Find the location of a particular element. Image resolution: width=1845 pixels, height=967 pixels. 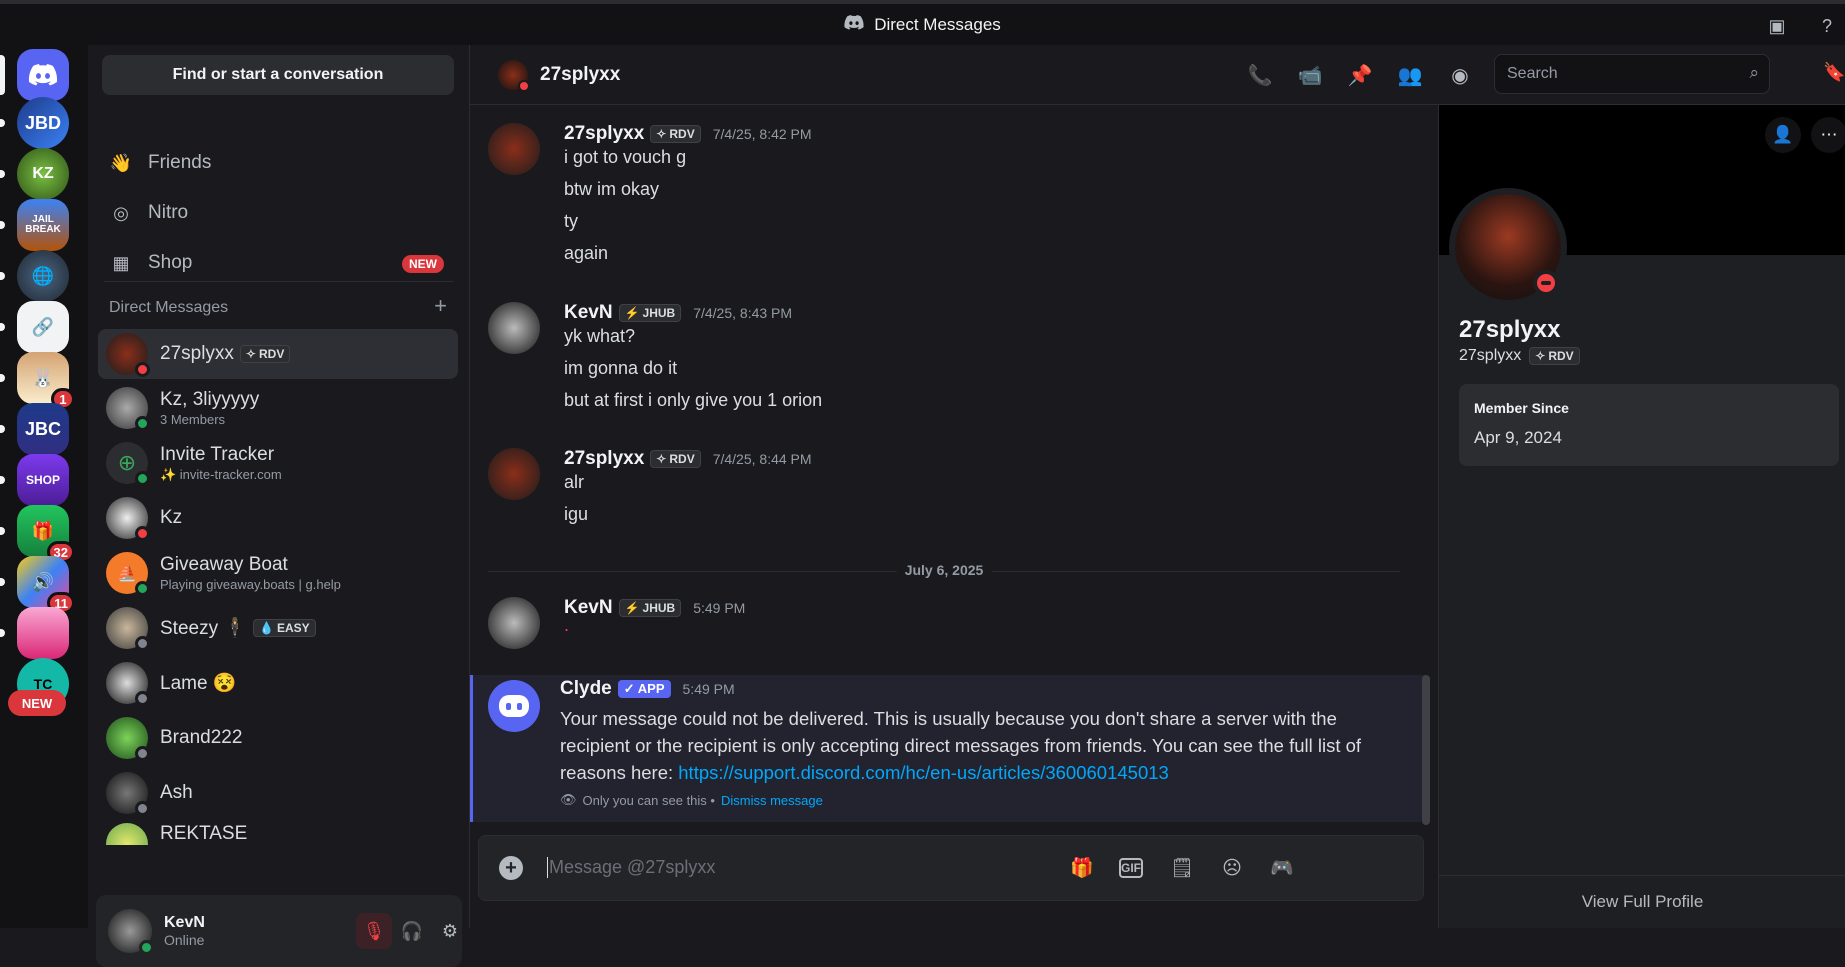

message-text: but at first i only give you 1 orion is located at coordinates (693, 400).